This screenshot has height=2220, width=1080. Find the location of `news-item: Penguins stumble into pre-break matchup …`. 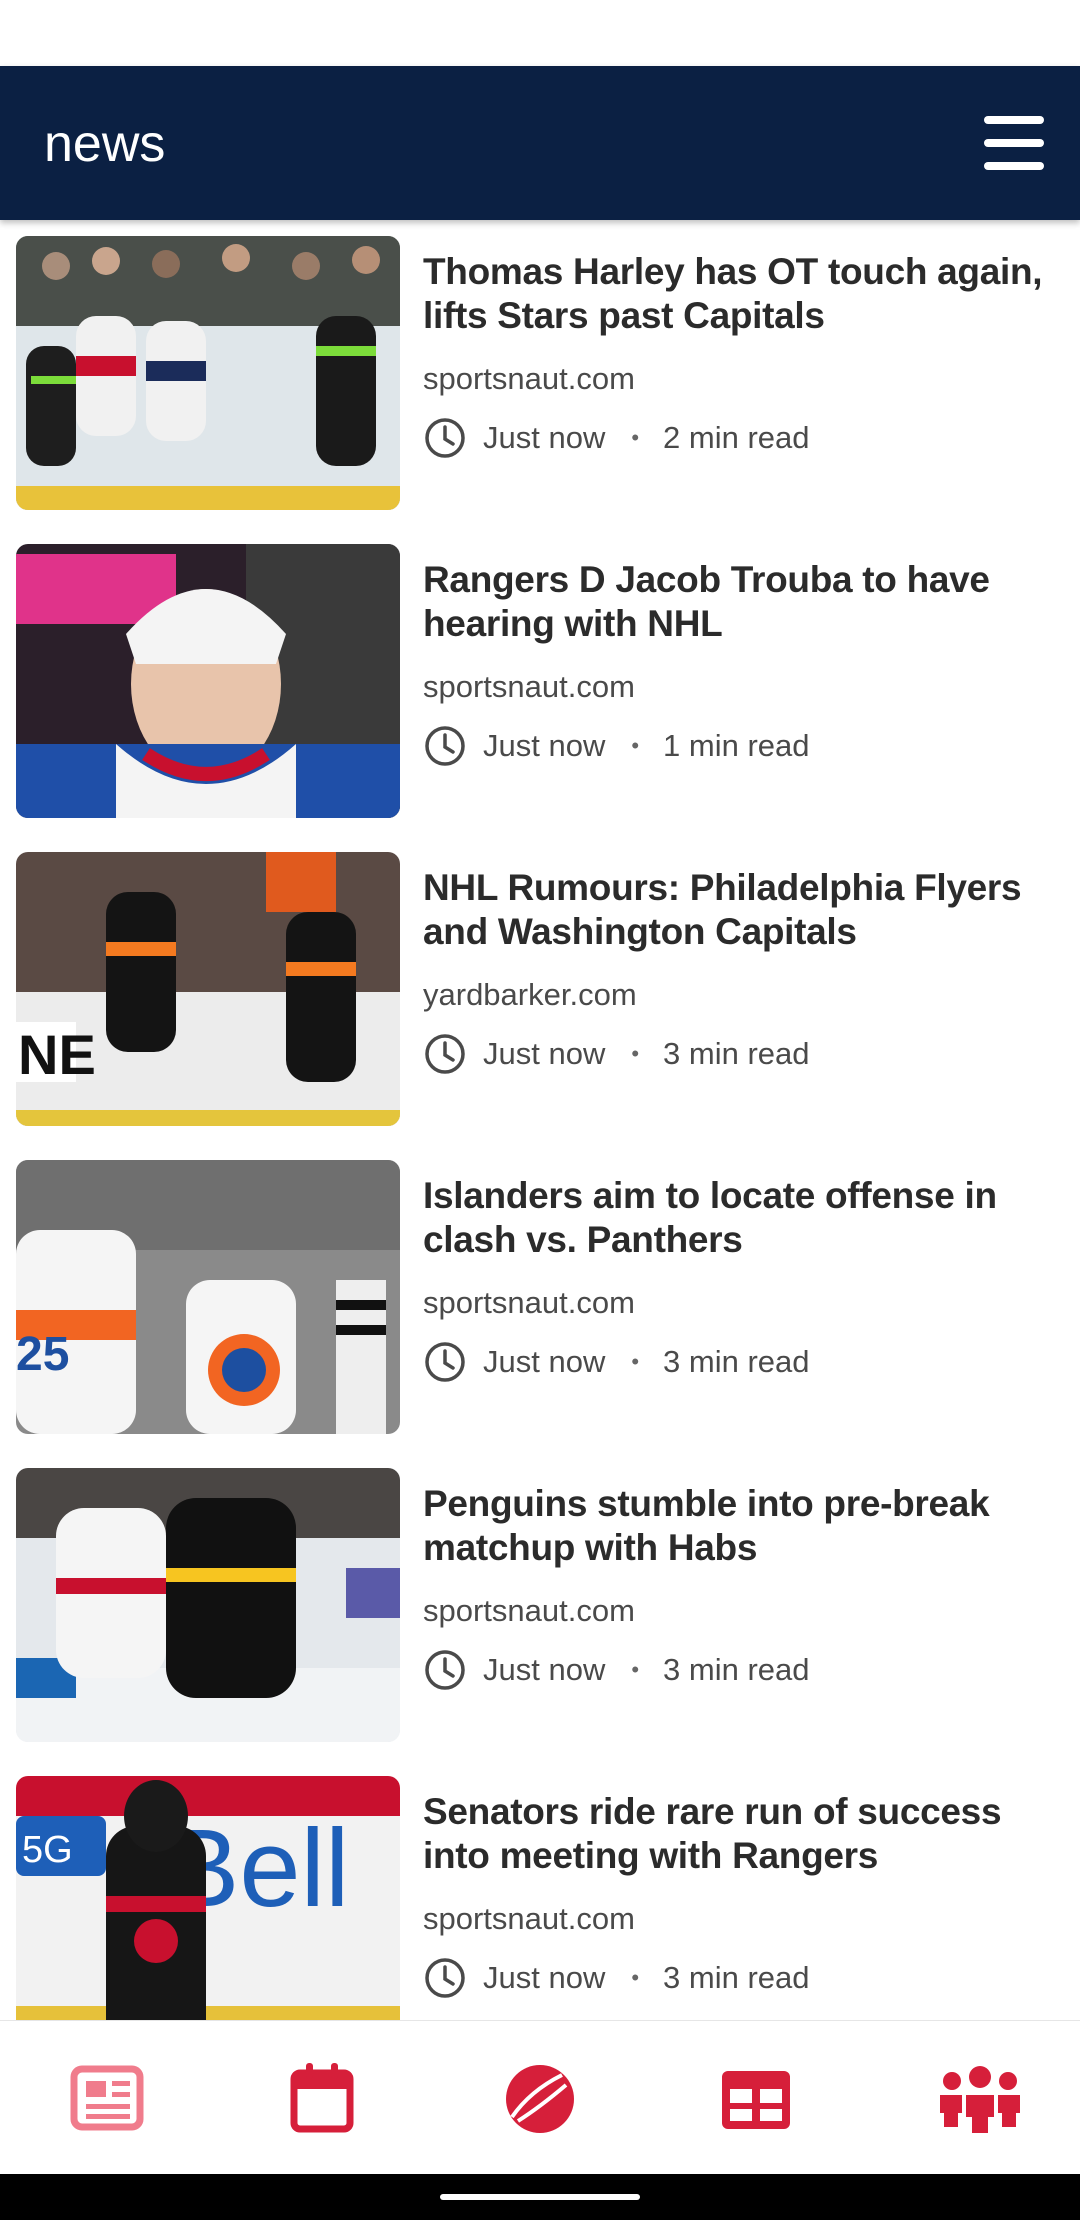

news-item: Penguins stumble into pre-break matchup … is located at coordinates (540, 1606).